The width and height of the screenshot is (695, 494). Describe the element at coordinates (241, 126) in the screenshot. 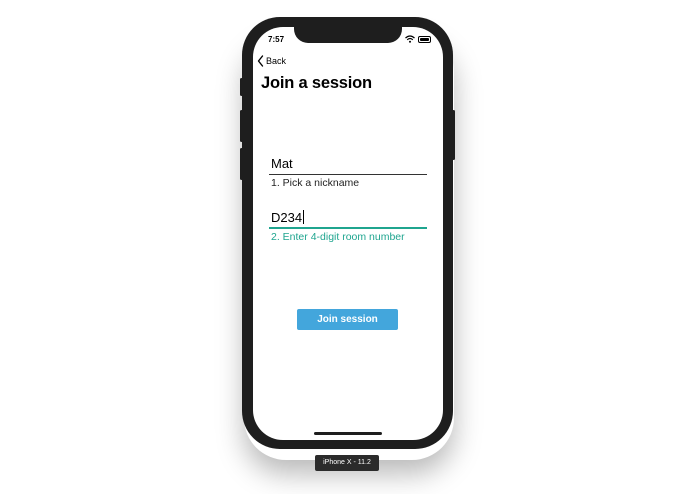

I see `device-volume-up-button` at that location.